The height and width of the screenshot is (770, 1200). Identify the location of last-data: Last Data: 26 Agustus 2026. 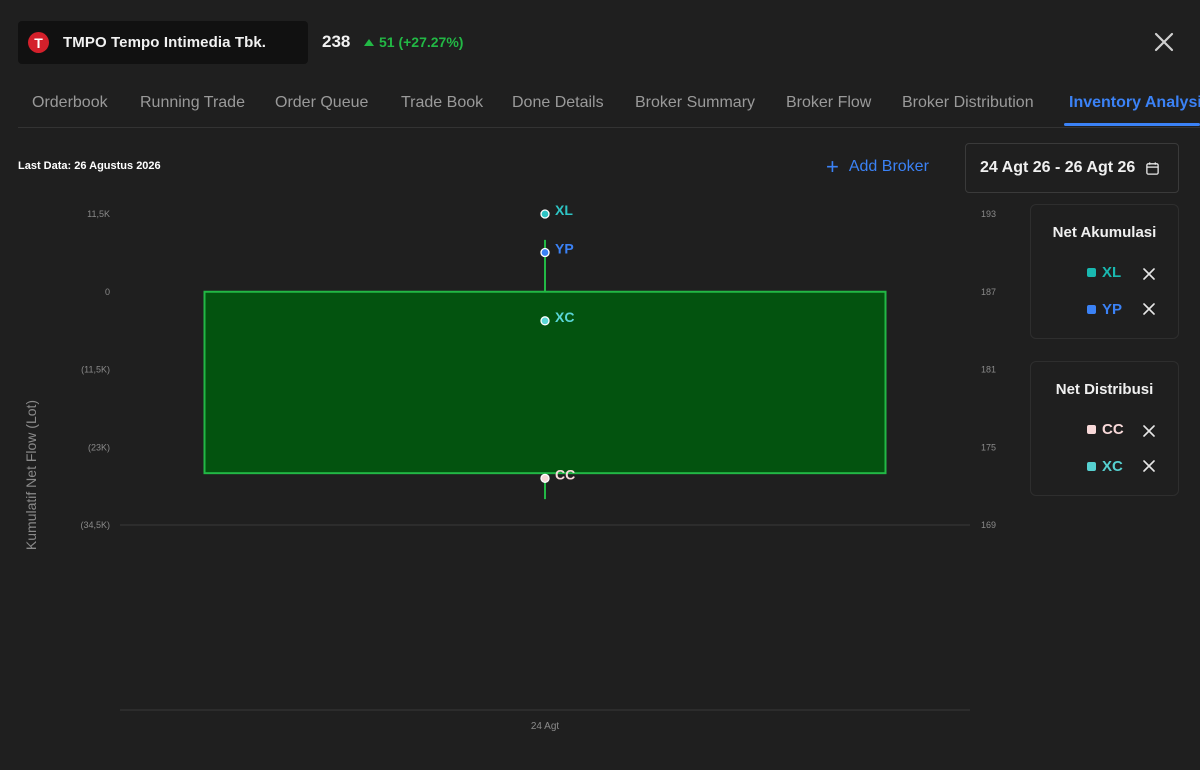
(89, 166).